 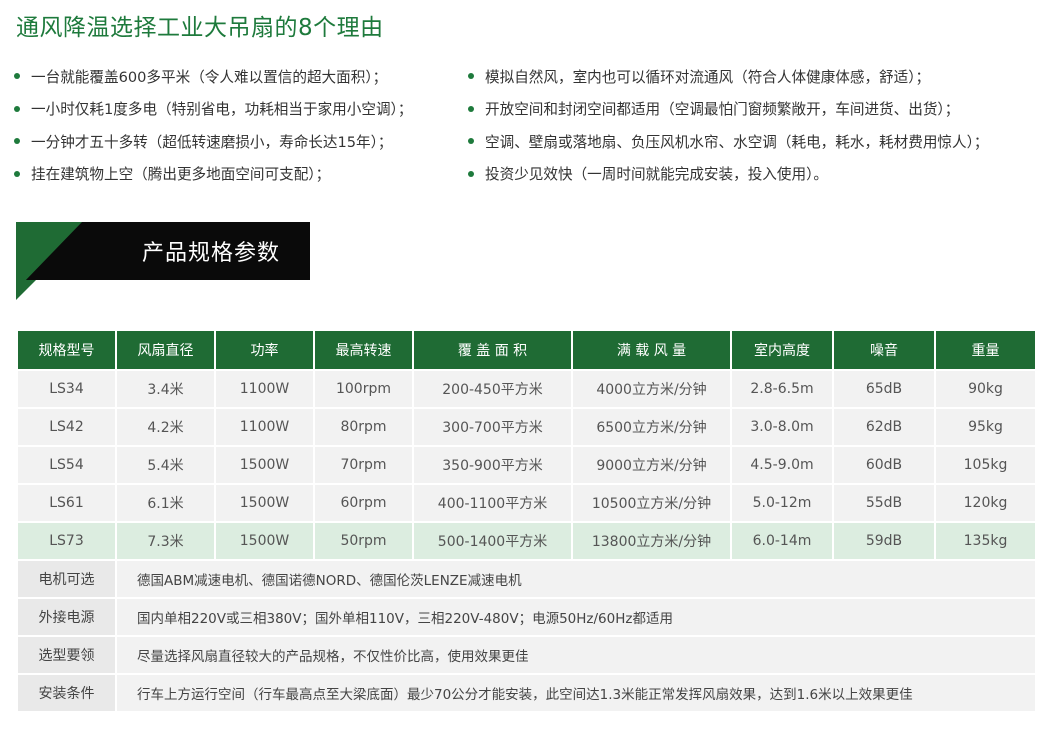 I want to click on table-cell: 500-1400平方米, so click(x=492, y=541).